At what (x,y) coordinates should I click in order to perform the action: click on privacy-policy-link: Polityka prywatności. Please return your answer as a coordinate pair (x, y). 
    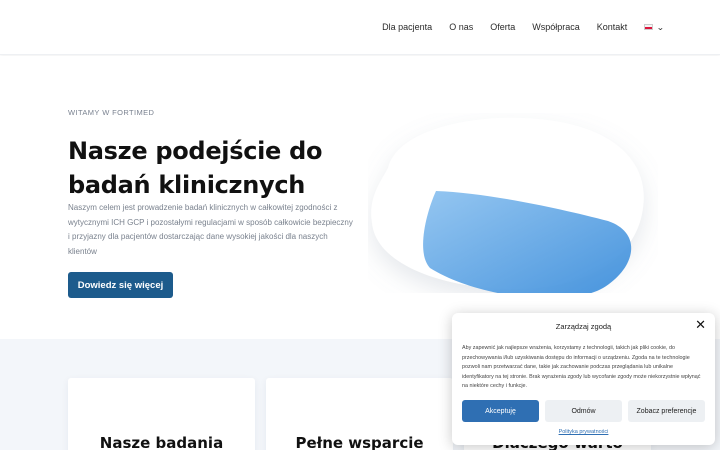
    Looking at the image, I should click on (583, 432).